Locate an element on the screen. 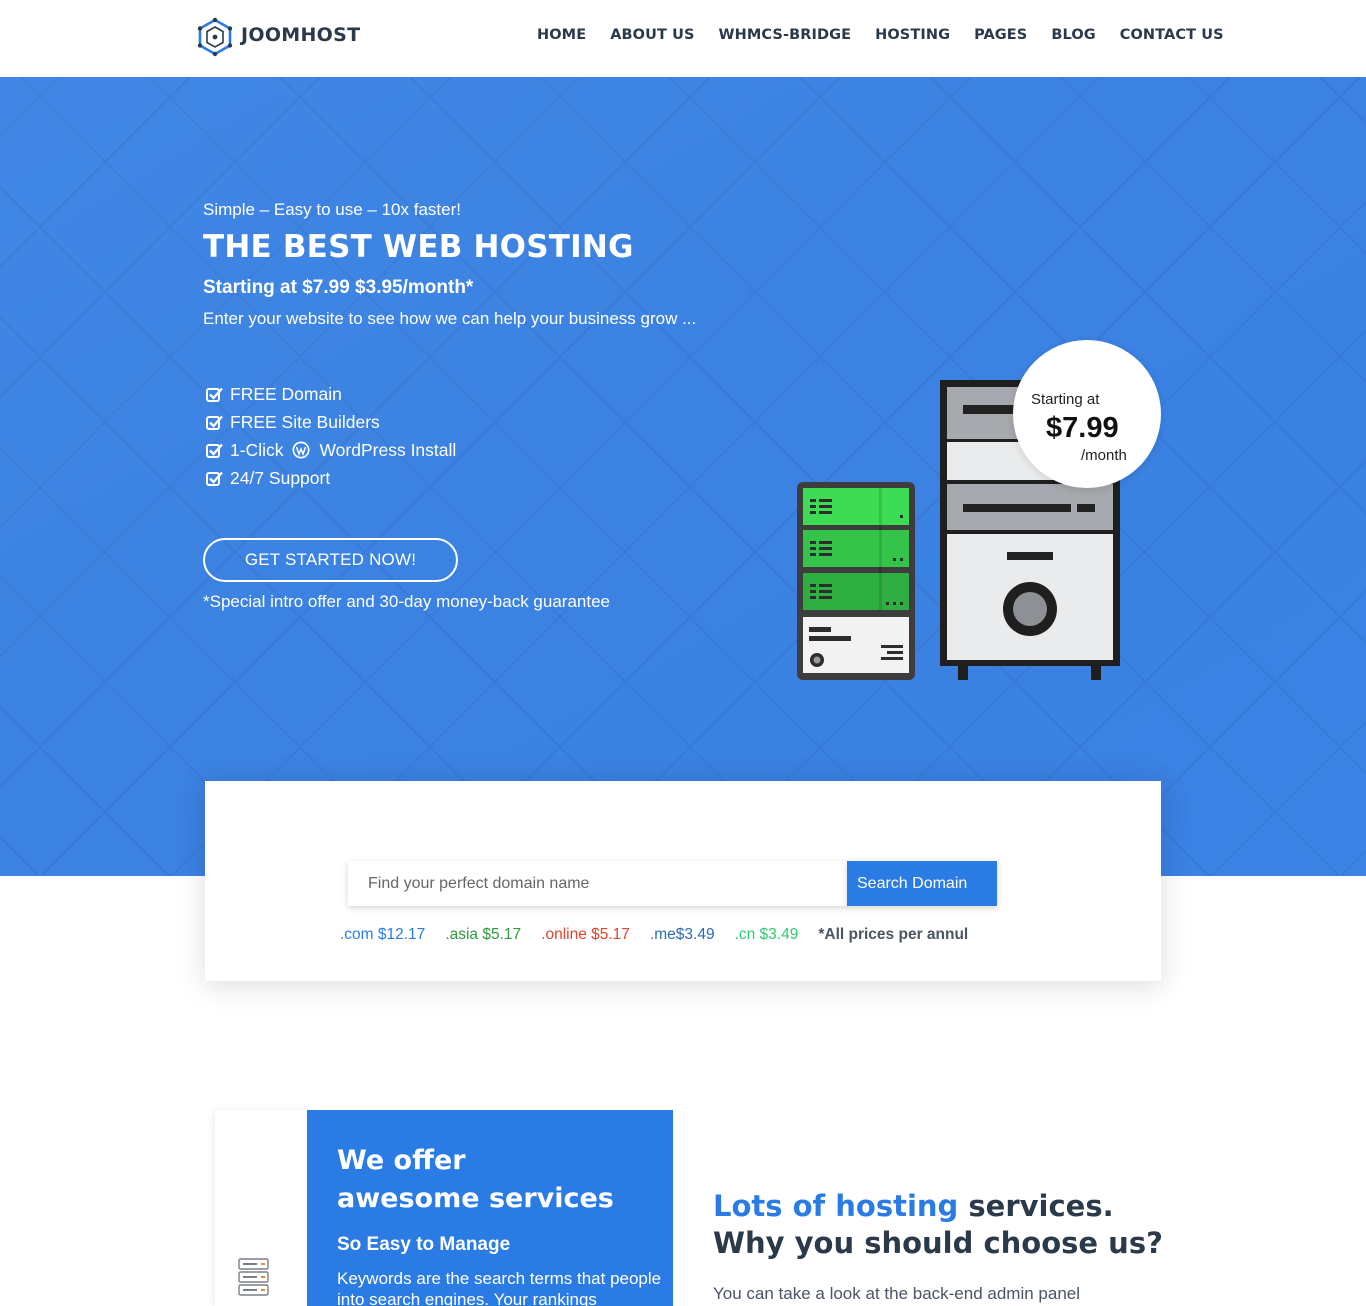 The image size is (1366, 1306). feature-item: FREE Domain is located at coordinates (331, 394).